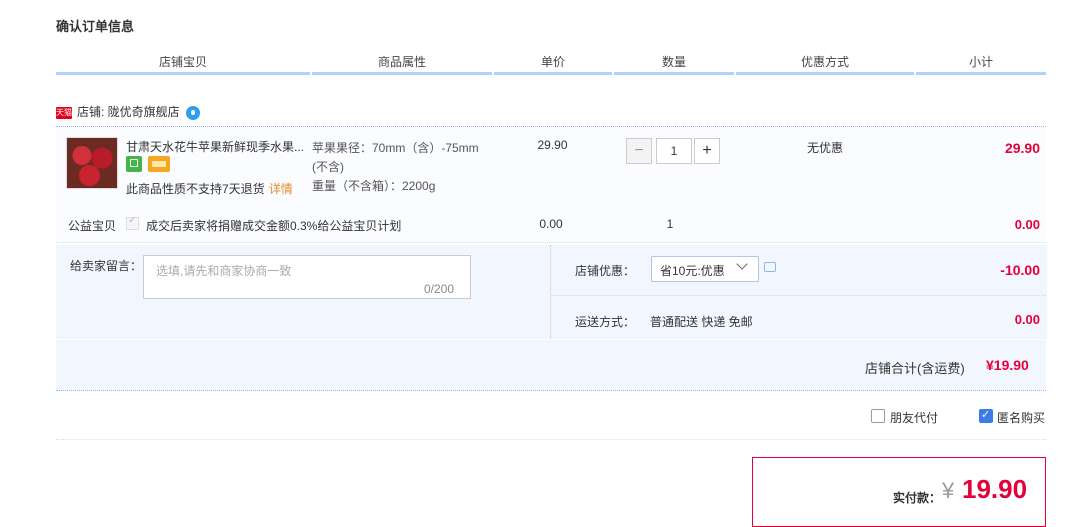  Describe the element at coordinates (742, 266) in the screenshot. I see `chevron-down-icon` at that location.